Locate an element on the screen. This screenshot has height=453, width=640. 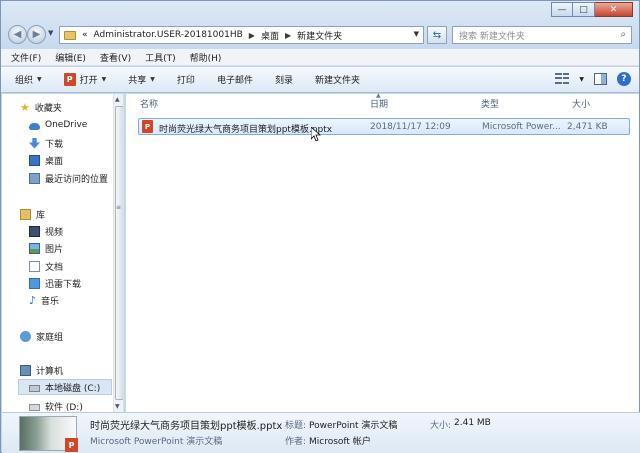
pptx-file-icon: P is located at coordinates (147, 126).